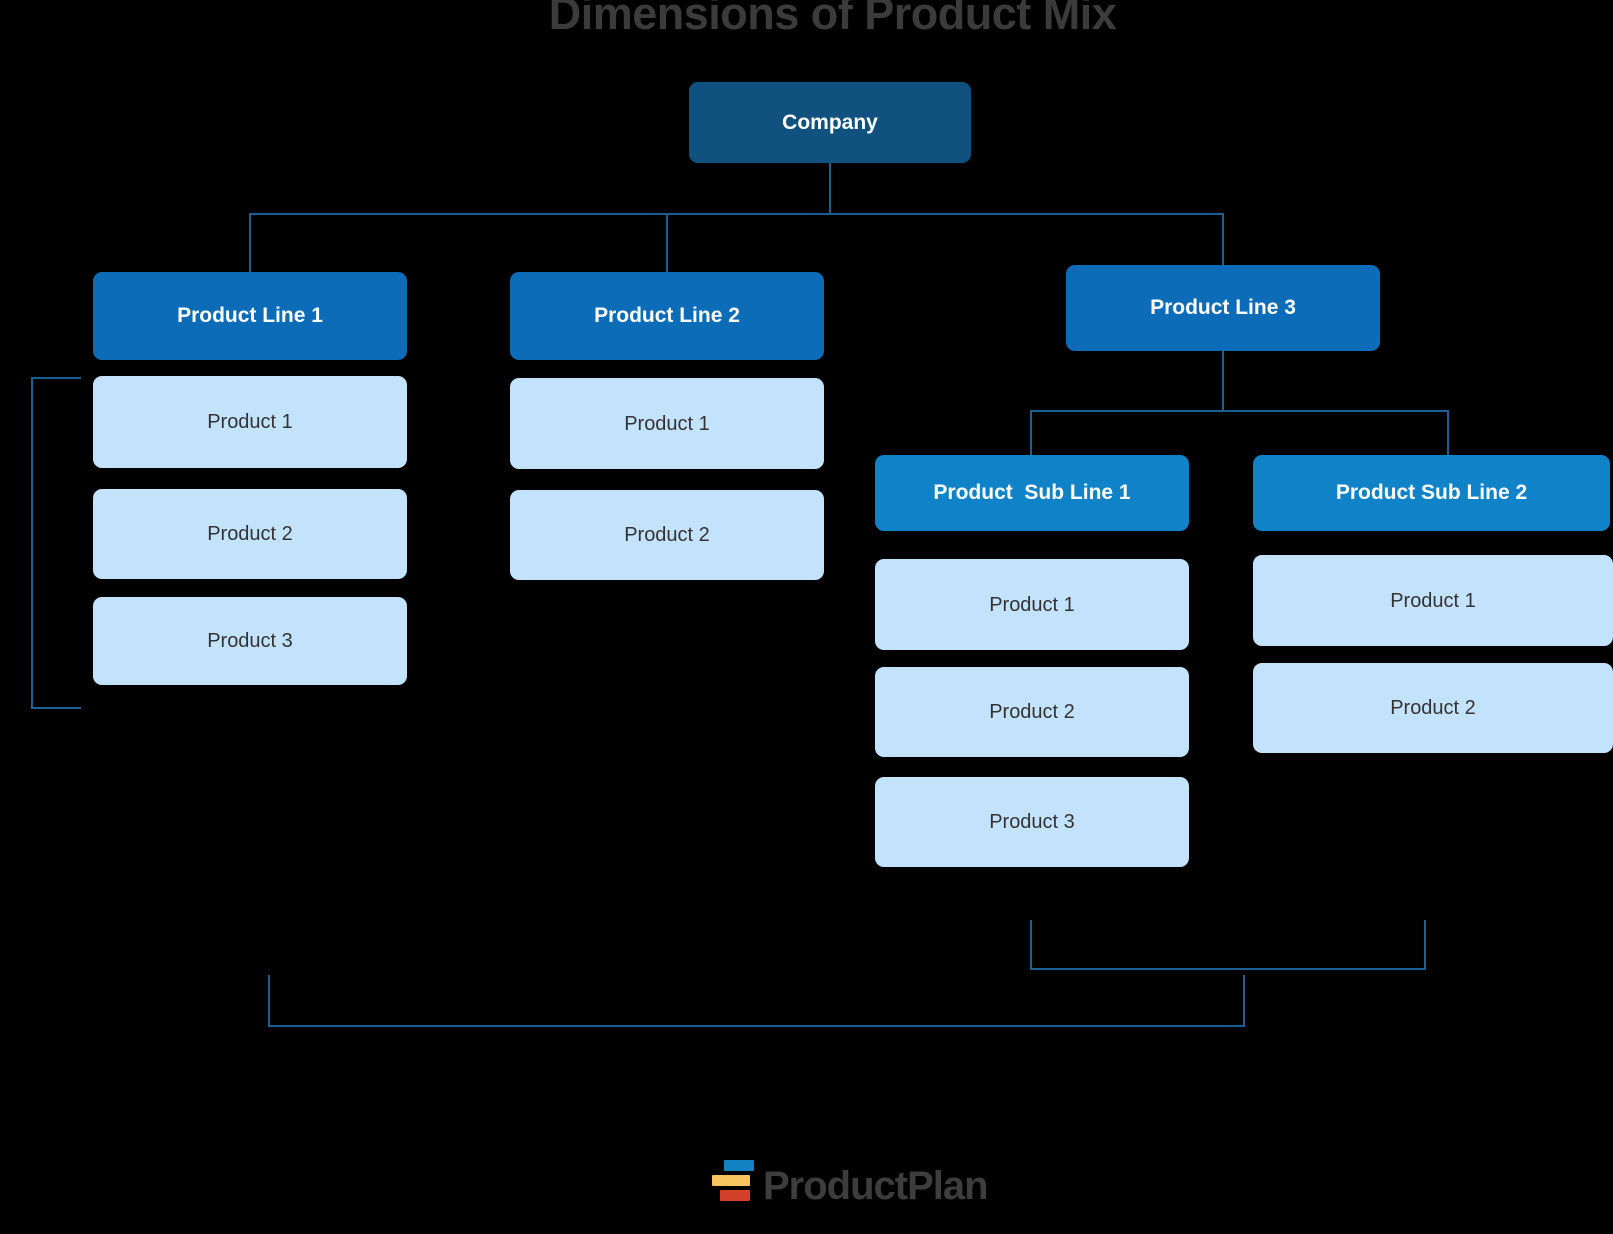 The height and width of the screenshot is (1234, 1613). I want to click on page-title: Dimensions of Product Mix, so click(832, 19).